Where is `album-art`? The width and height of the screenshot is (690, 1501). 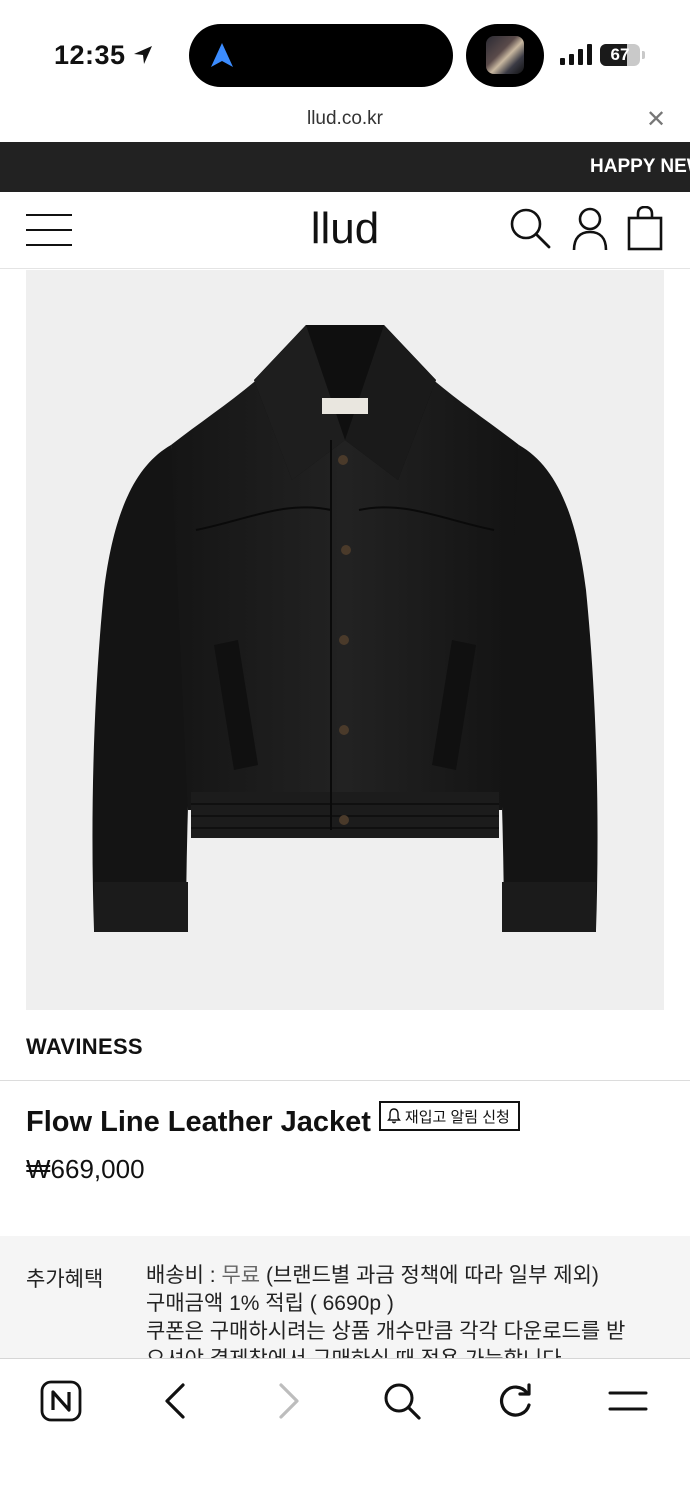 album-art is located at coordinates (505, 55).